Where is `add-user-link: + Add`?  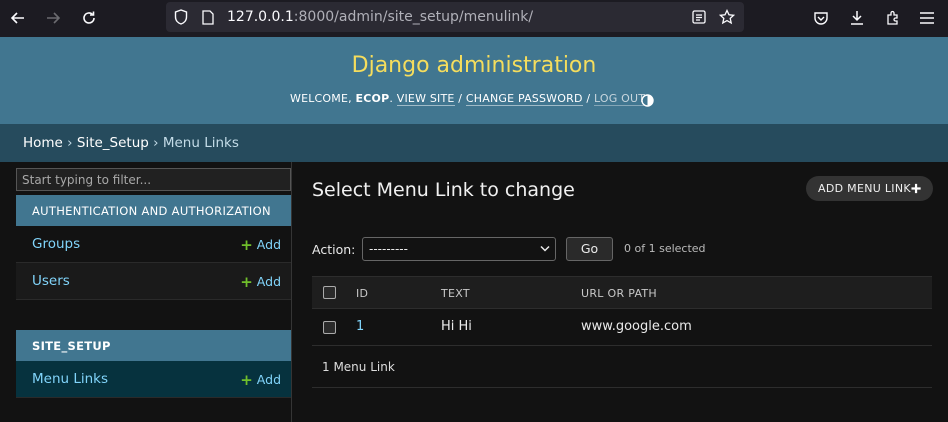 add-user-link: + Add is located at coordinates (260, 281).